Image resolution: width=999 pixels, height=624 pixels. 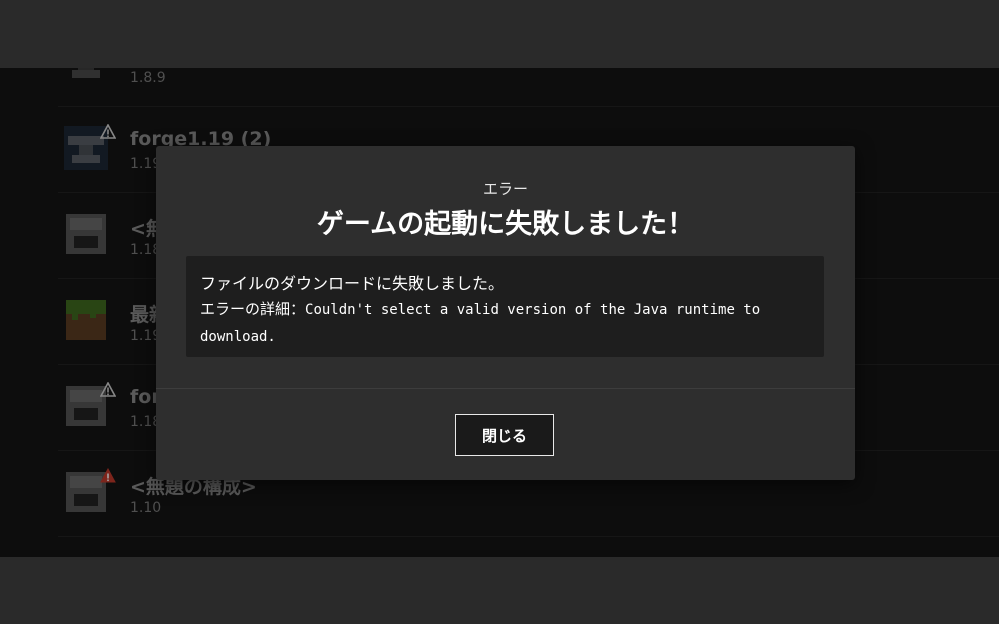 What do you see at coordinates (499, 34) in the screenshot?
I see `top-bar` at bounding box center [499, 34].